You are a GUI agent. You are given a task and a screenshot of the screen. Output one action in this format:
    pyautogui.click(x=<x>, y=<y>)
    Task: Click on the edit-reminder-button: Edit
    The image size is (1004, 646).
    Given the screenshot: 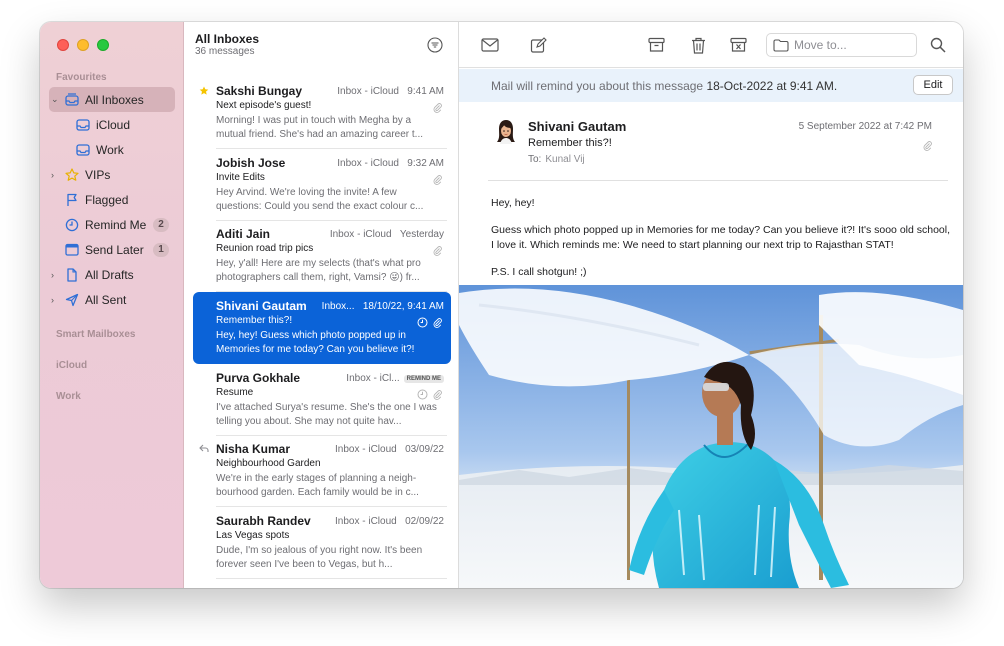 What is the action you would take?
    pyautogui.click(x=933, y=85)
    